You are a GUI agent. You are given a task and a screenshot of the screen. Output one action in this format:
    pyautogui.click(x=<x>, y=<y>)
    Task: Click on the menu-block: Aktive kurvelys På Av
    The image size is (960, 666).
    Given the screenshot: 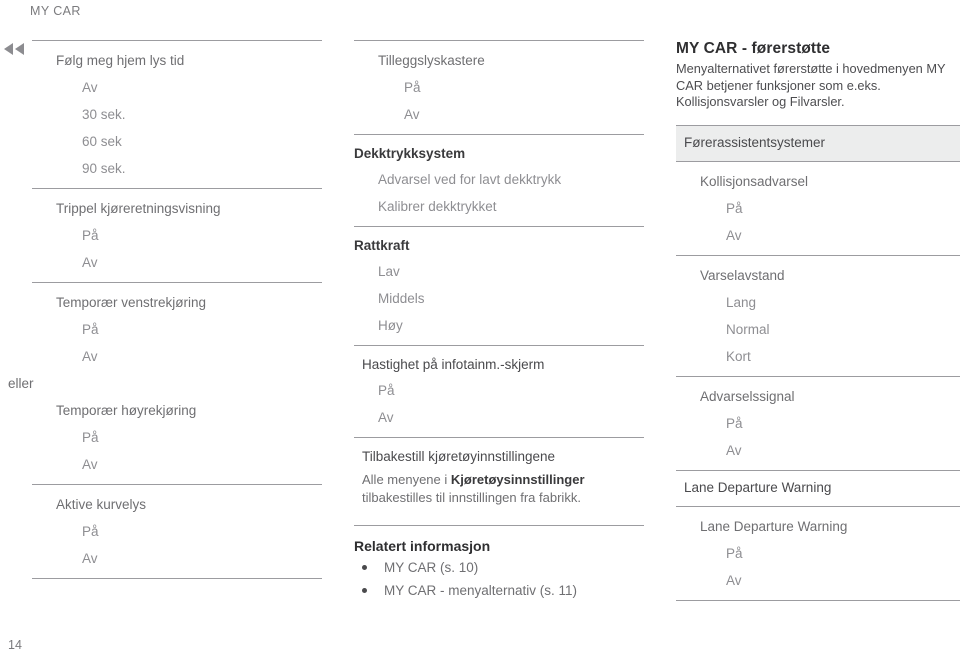 What is the action you would take?
    pyautogui.click(x=177, y=531)
    